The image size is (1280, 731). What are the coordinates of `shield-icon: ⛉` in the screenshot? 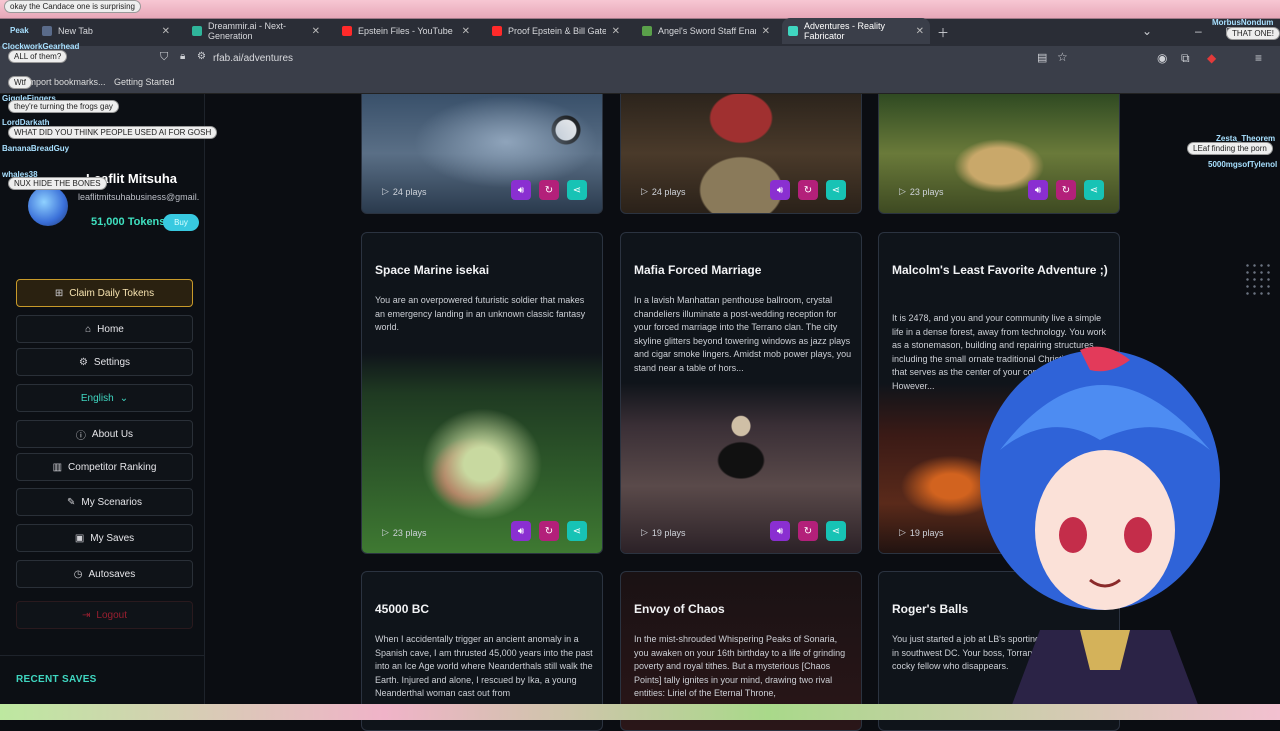 It's located at (164, 57).